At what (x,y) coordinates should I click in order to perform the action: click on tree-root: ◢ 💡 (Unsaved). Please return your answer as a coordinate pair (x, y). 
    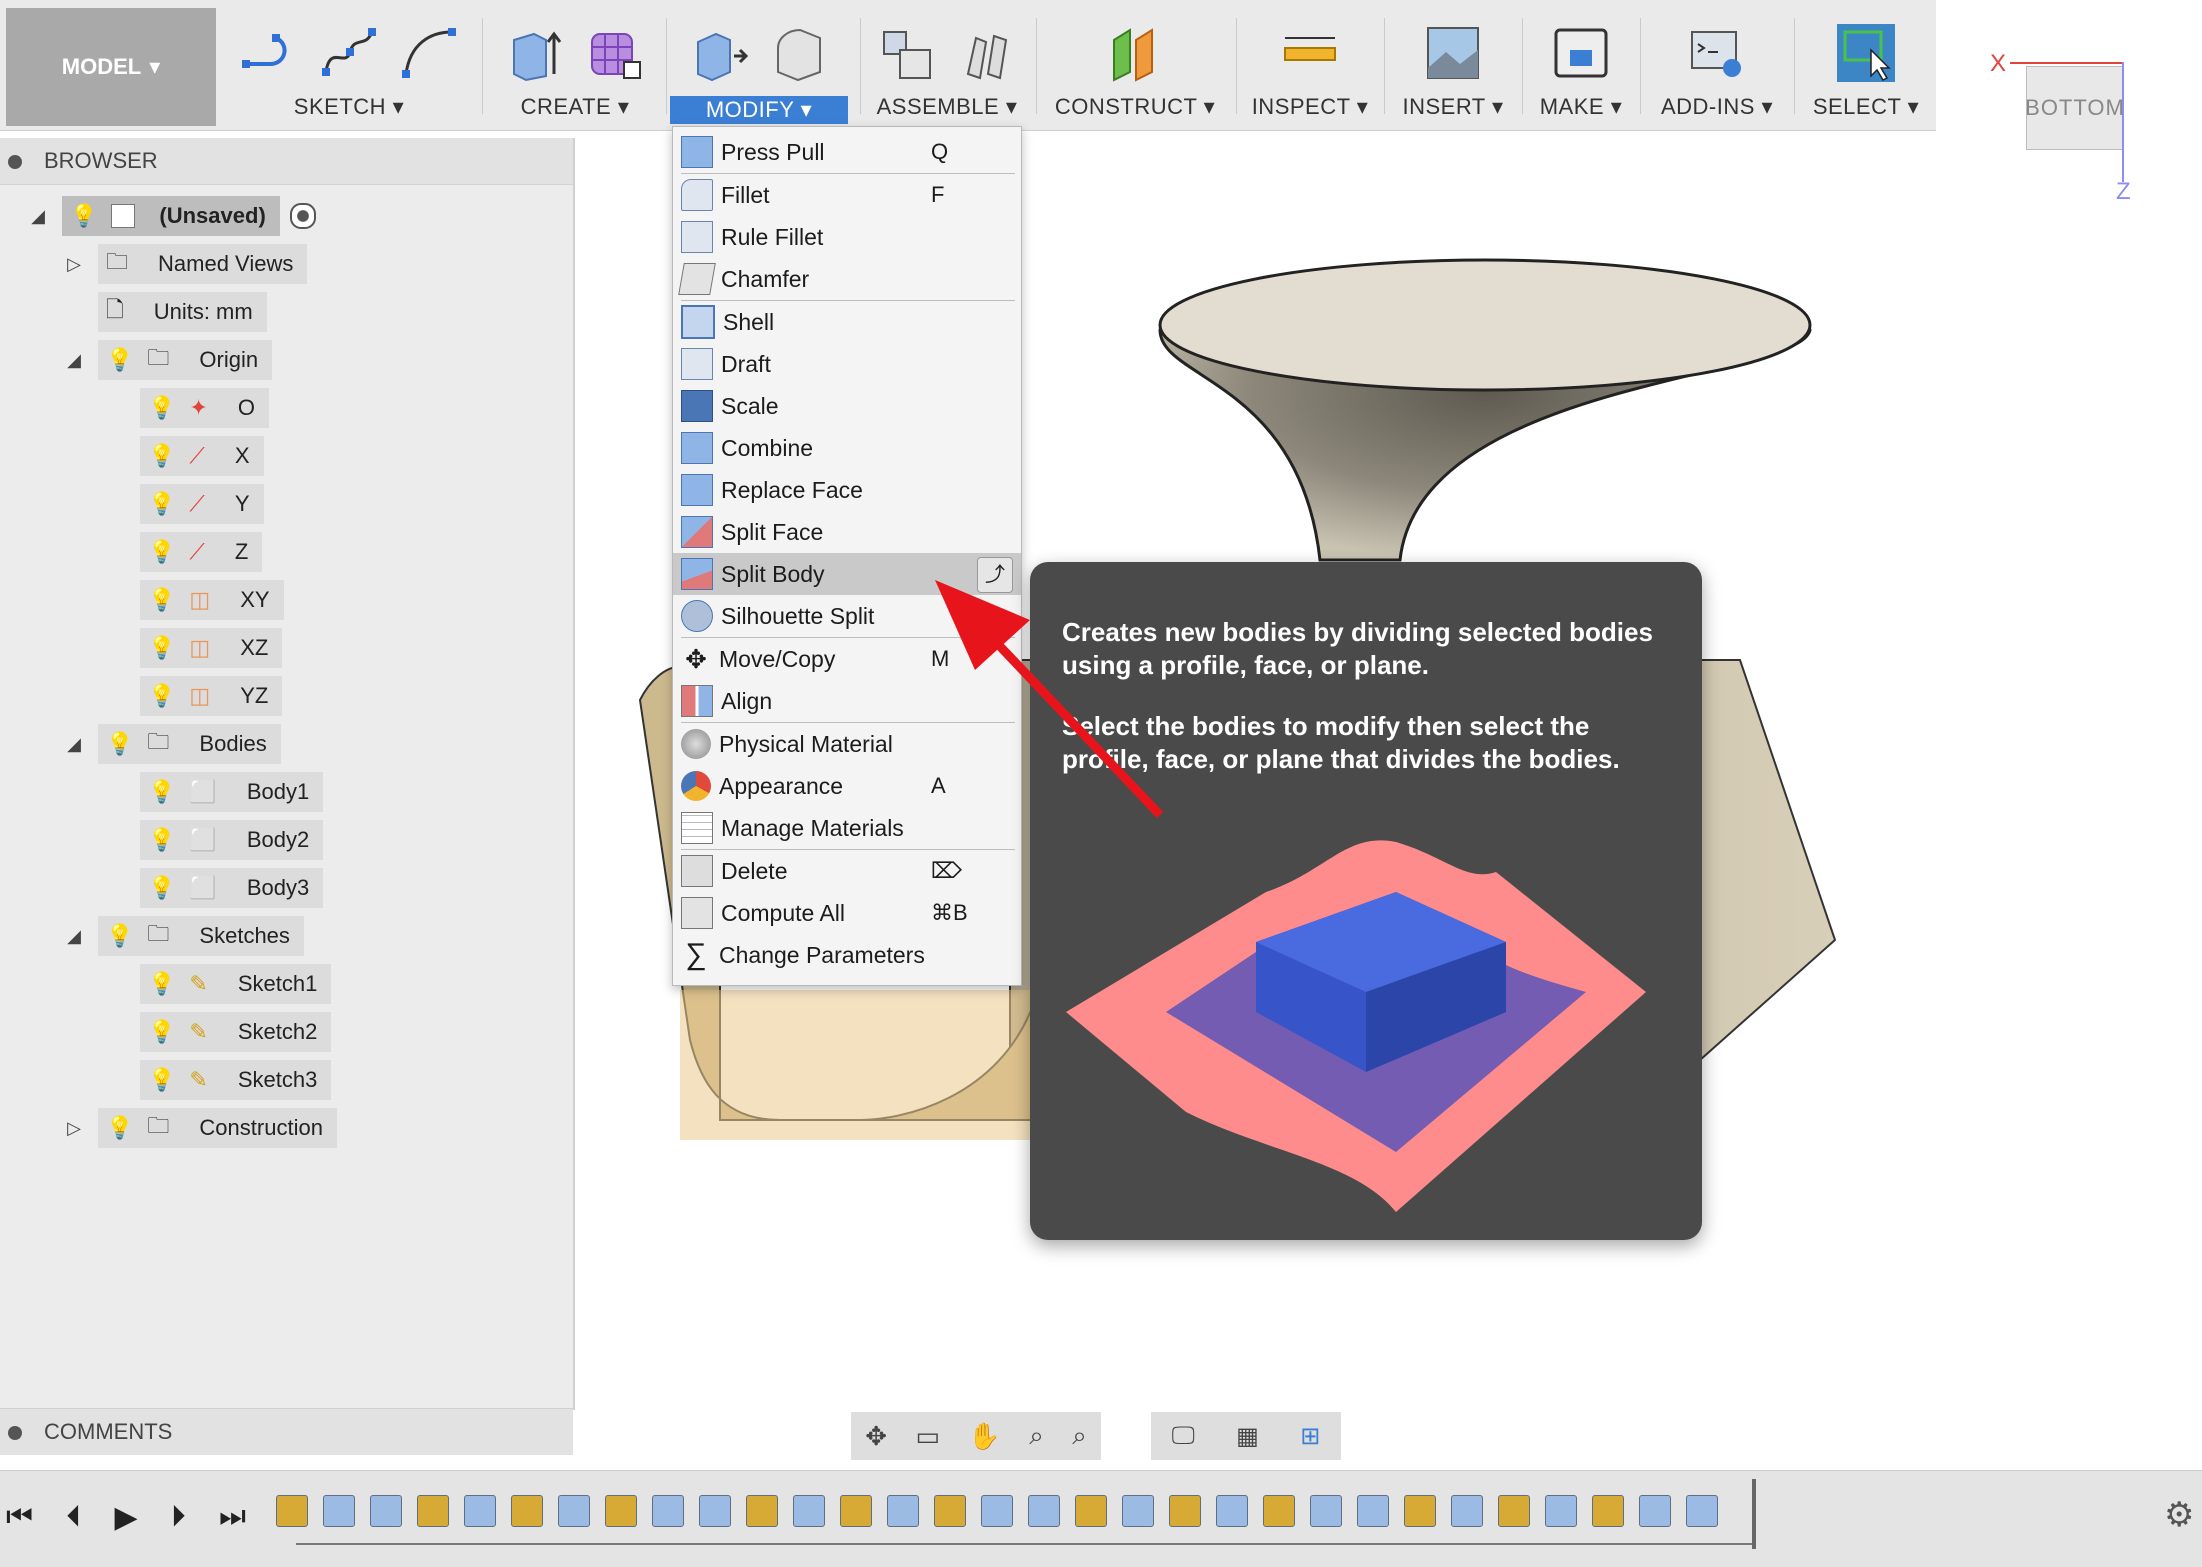
    Looking at the image, I should click on (172, 216).